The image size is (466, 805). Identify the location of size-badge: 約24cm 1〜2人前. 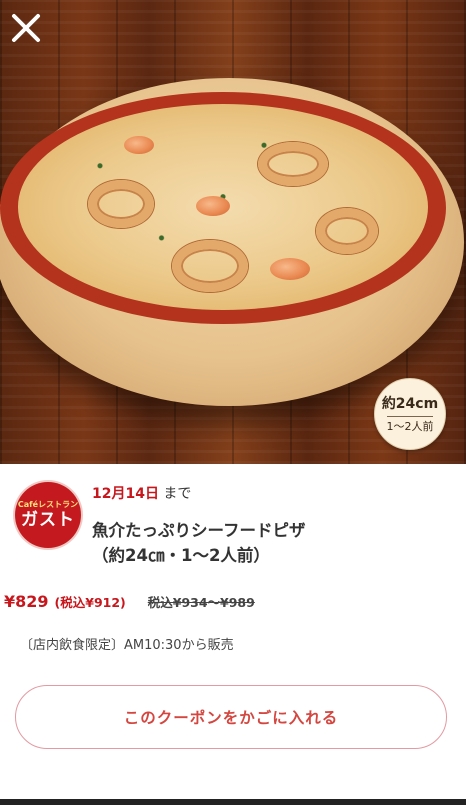
(410, 414).